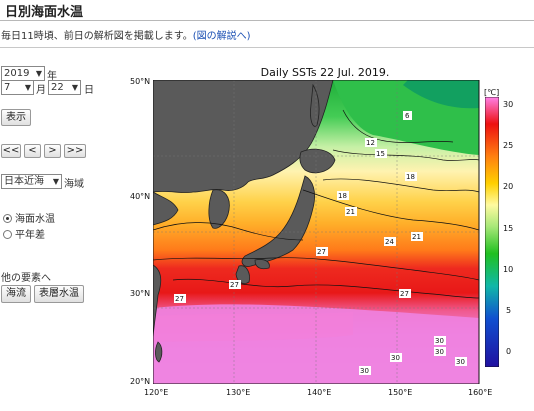 The height and width of the screenshot is (411, 534). Describe the element at coordinates (7, 87) in the screenshot. I see `month-value: 7` at that location.